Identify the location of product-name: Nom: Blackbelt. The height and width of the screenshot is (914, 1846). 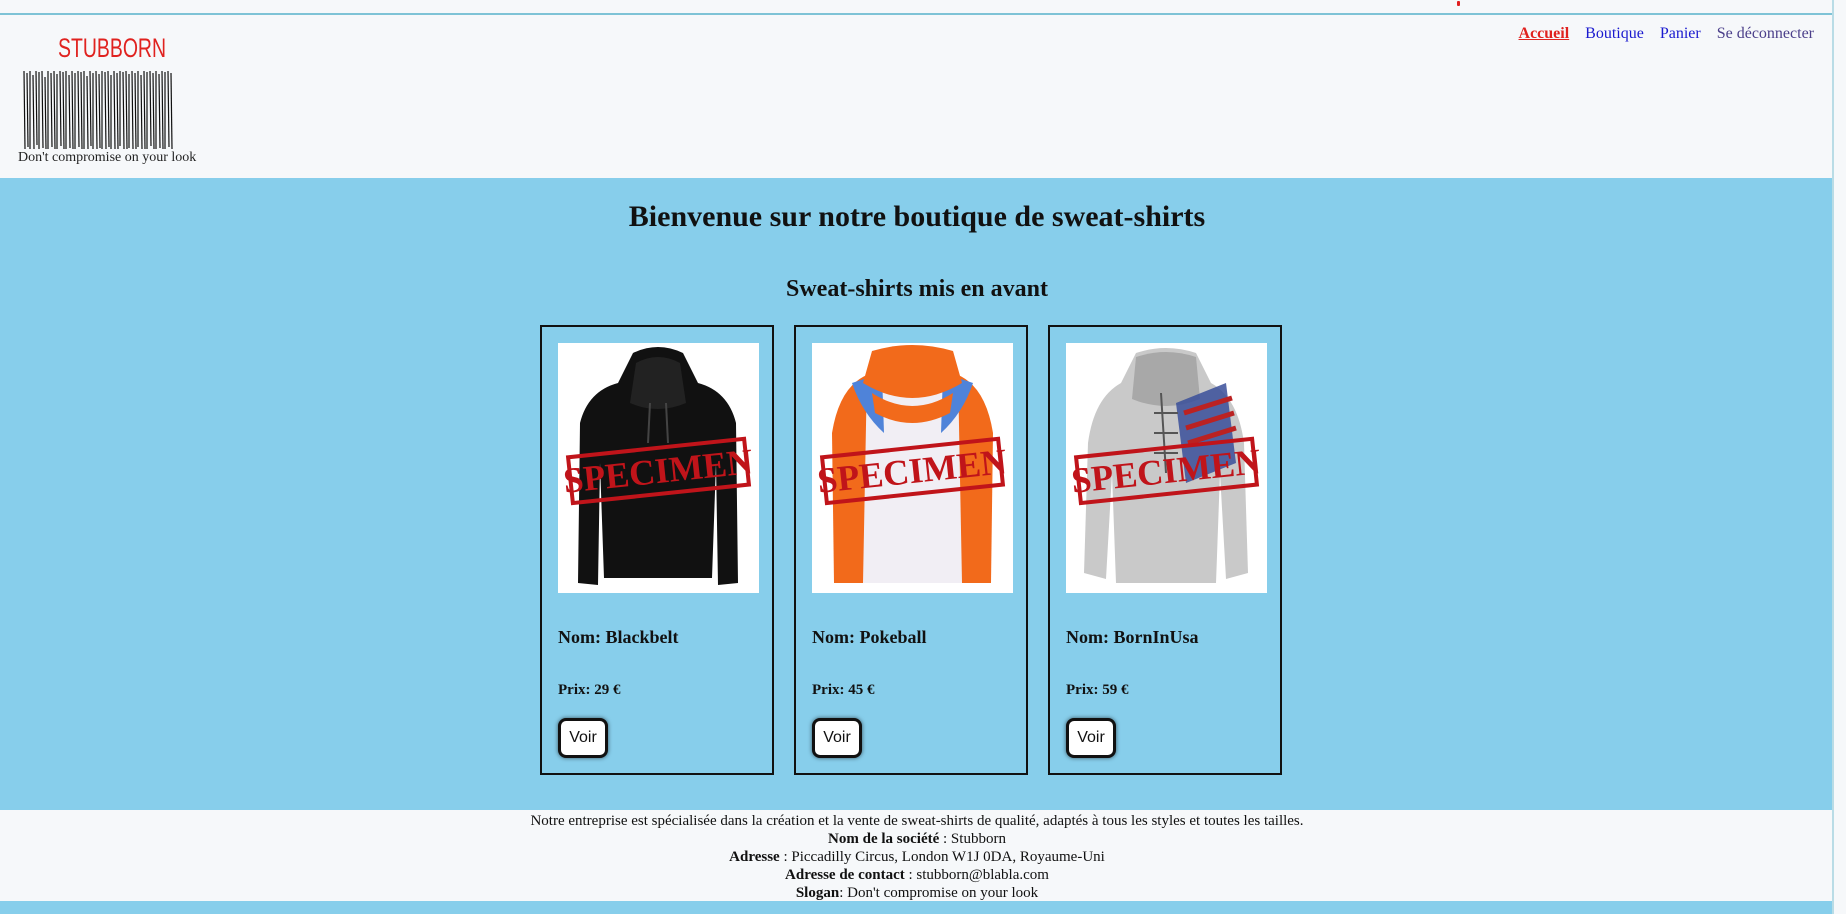
(618, 637).